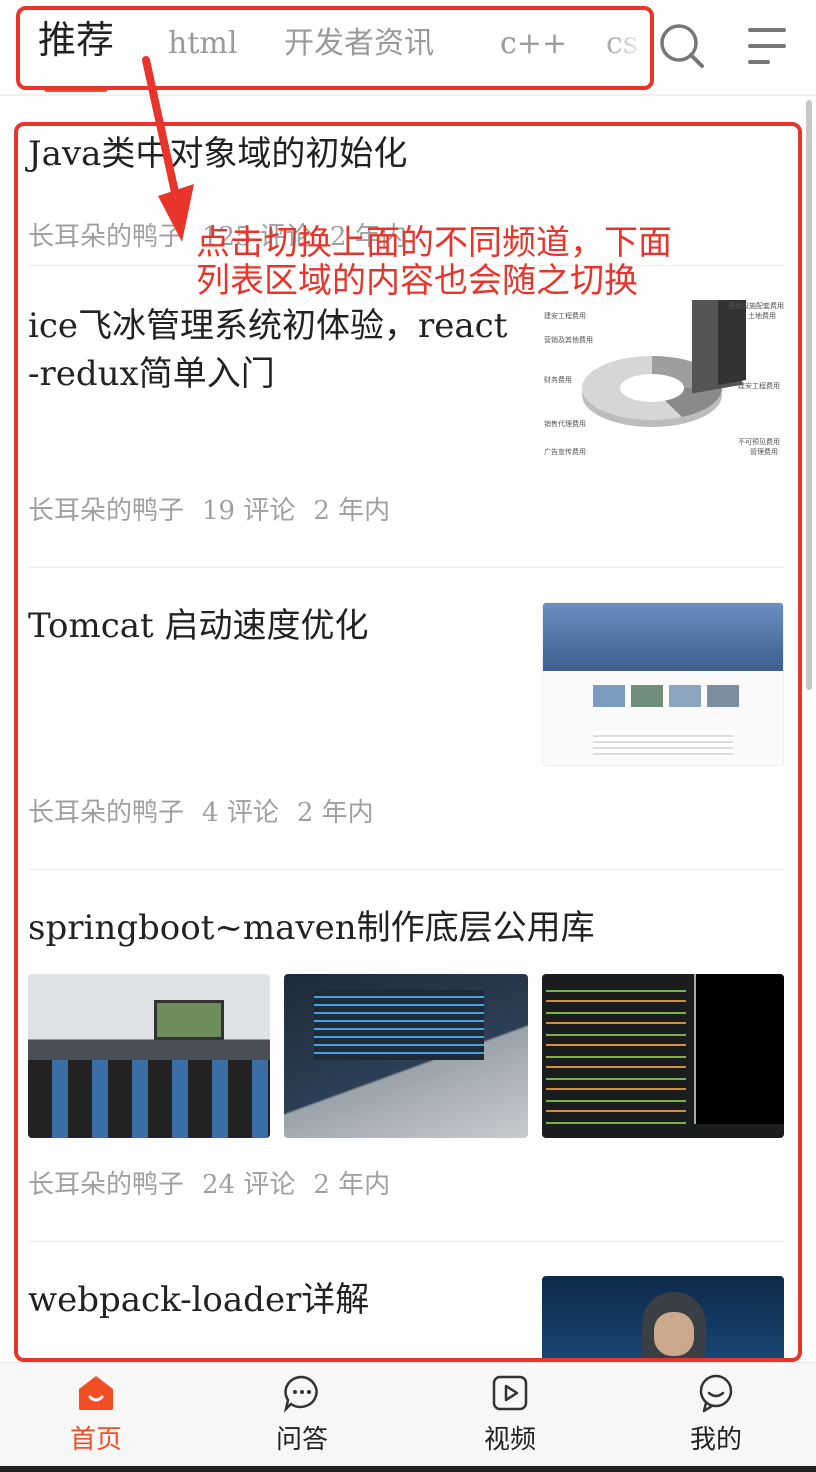 The image size is (816, 1472). I want to click on tab-video-label: 视频, so click(509, 1440).